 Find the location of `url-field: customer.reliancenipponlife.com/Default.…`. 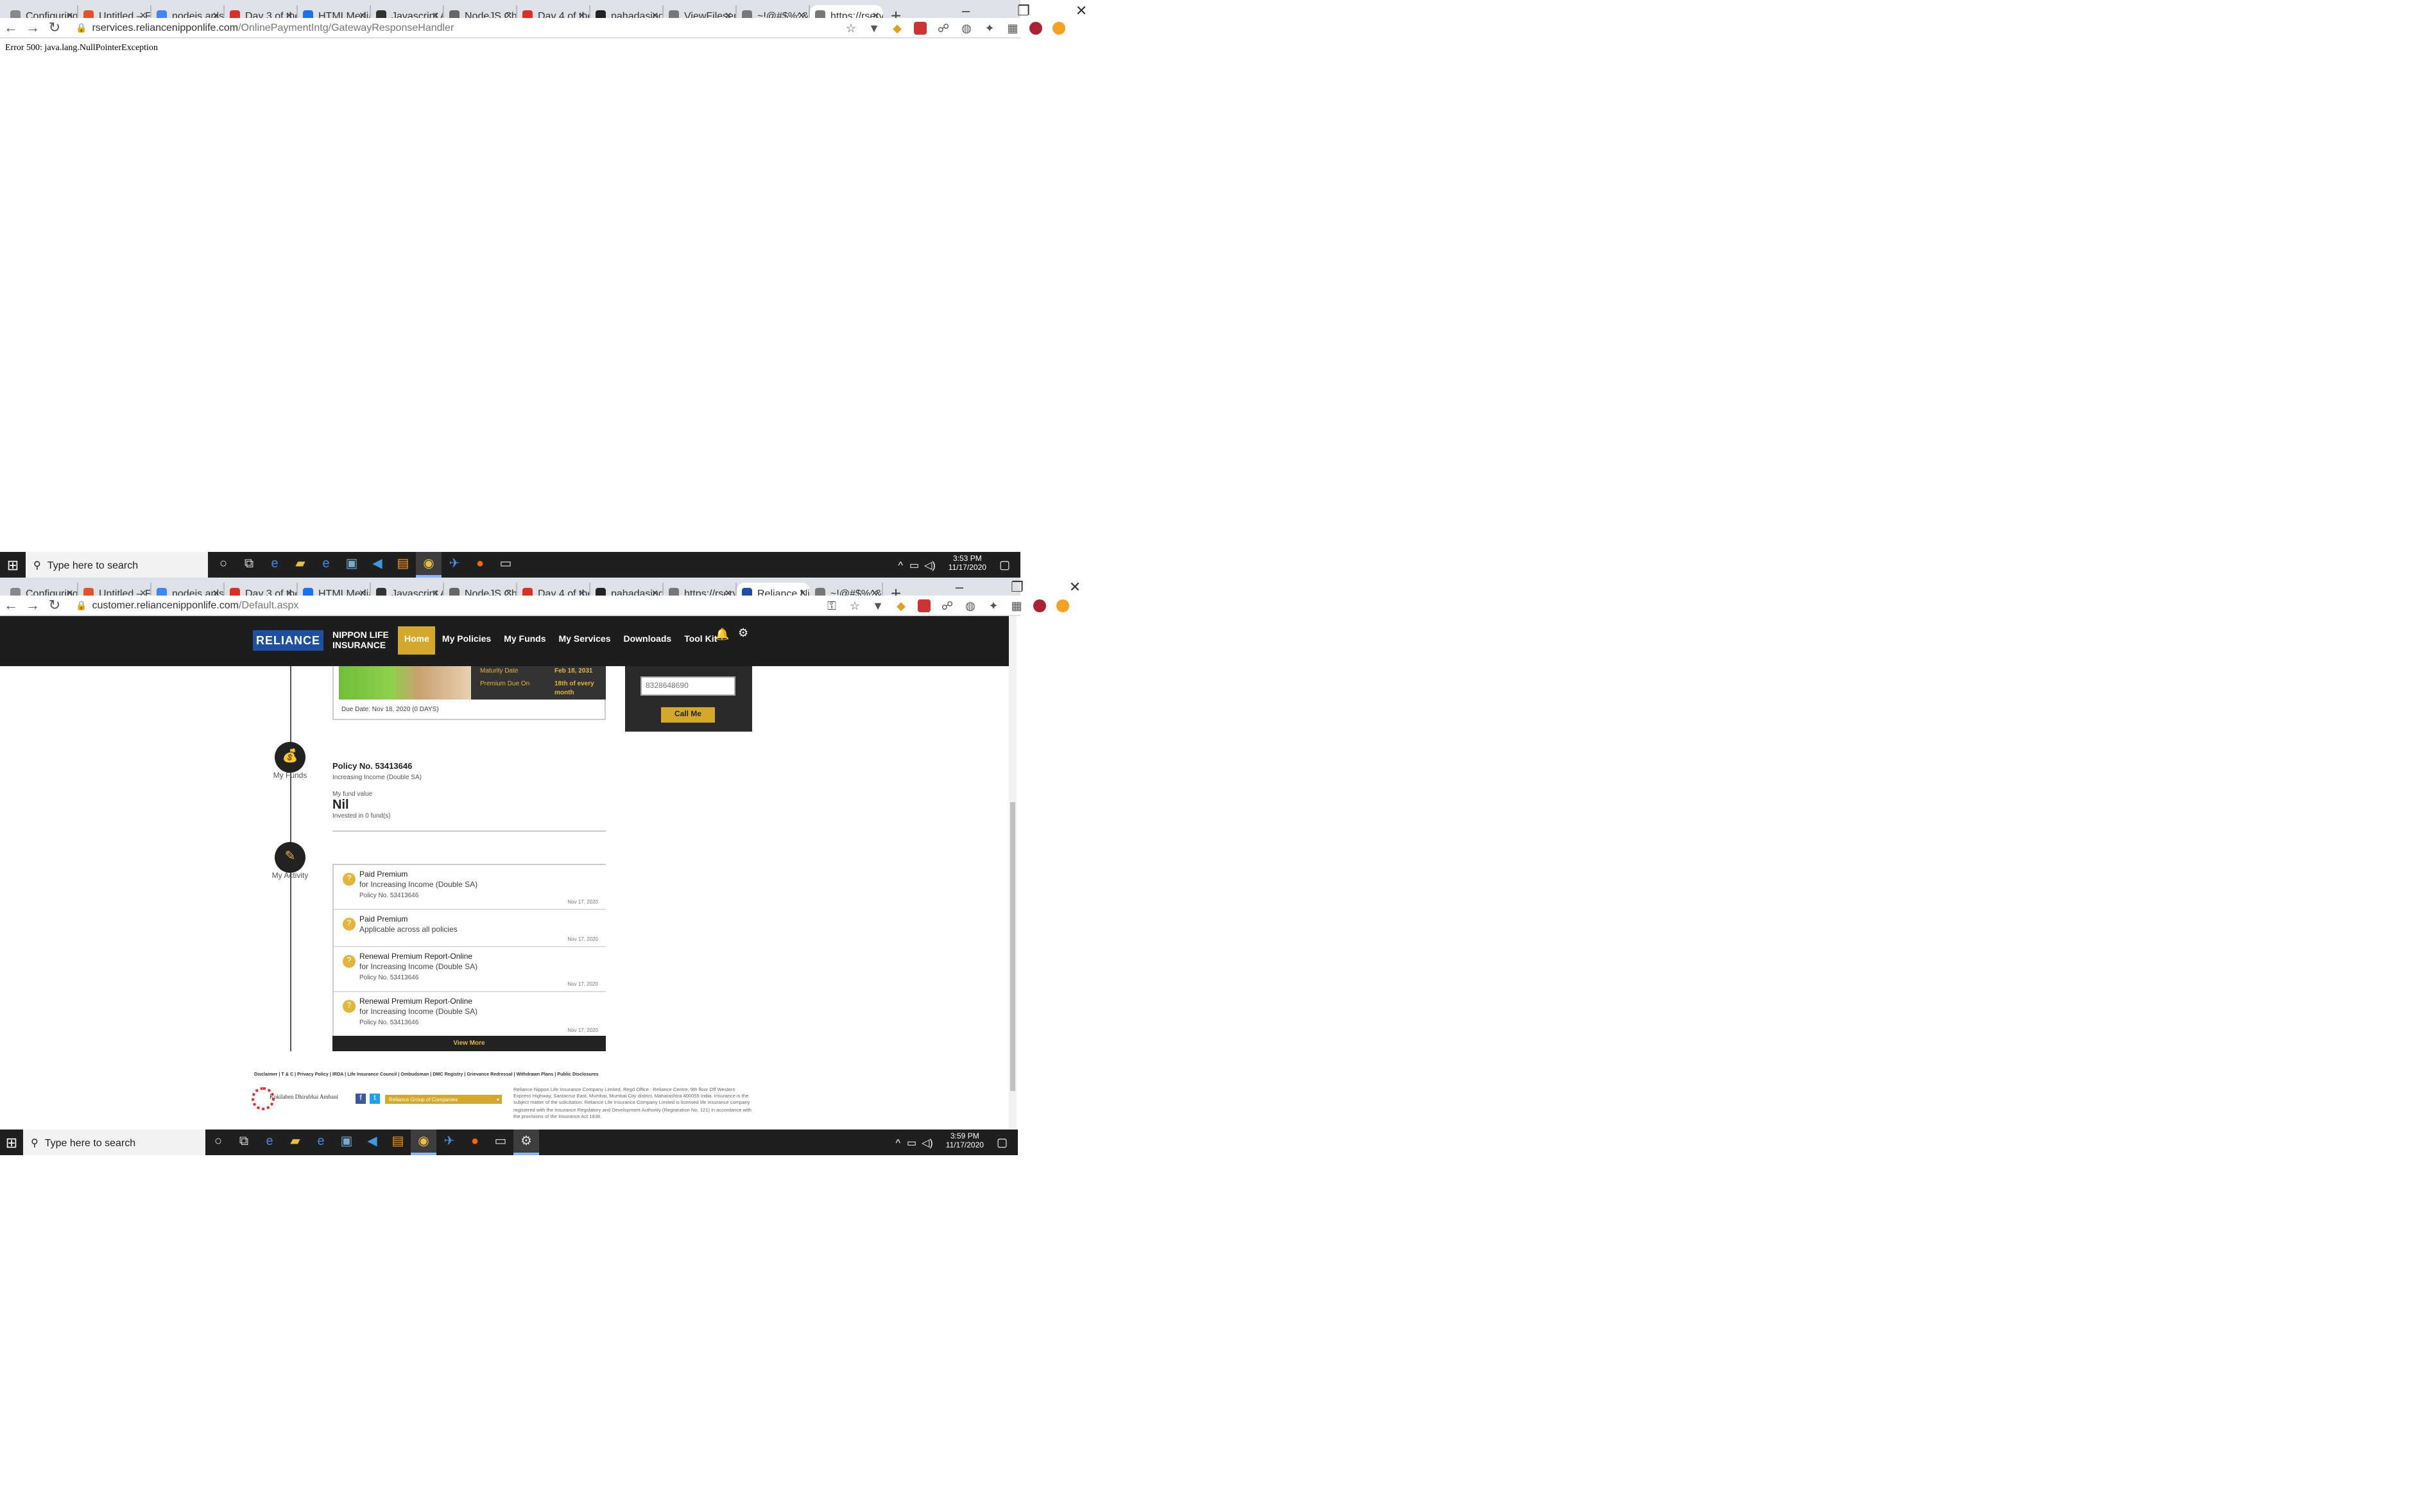

url-field: customer.reliancenipponlife.com/Default.… is located at coordinates (195, 605).